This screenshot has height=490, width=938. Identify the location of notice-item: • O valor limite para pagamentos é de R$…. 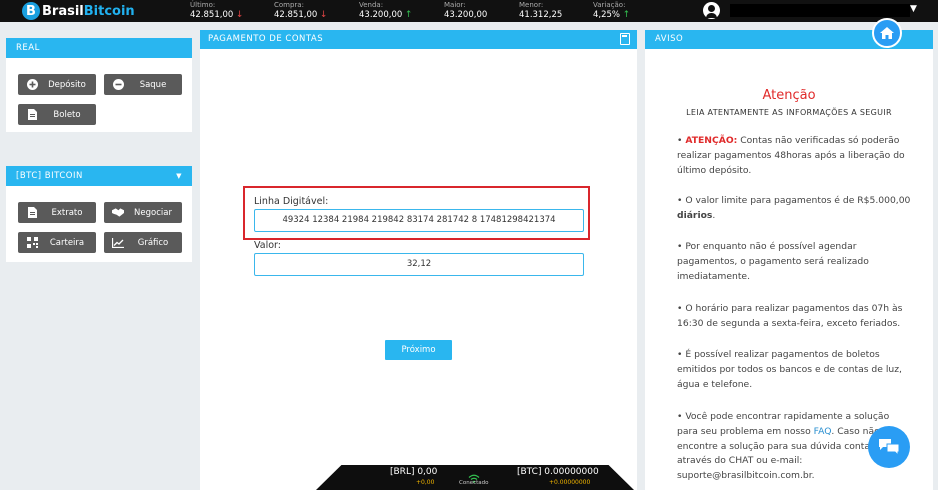
(794, 208).